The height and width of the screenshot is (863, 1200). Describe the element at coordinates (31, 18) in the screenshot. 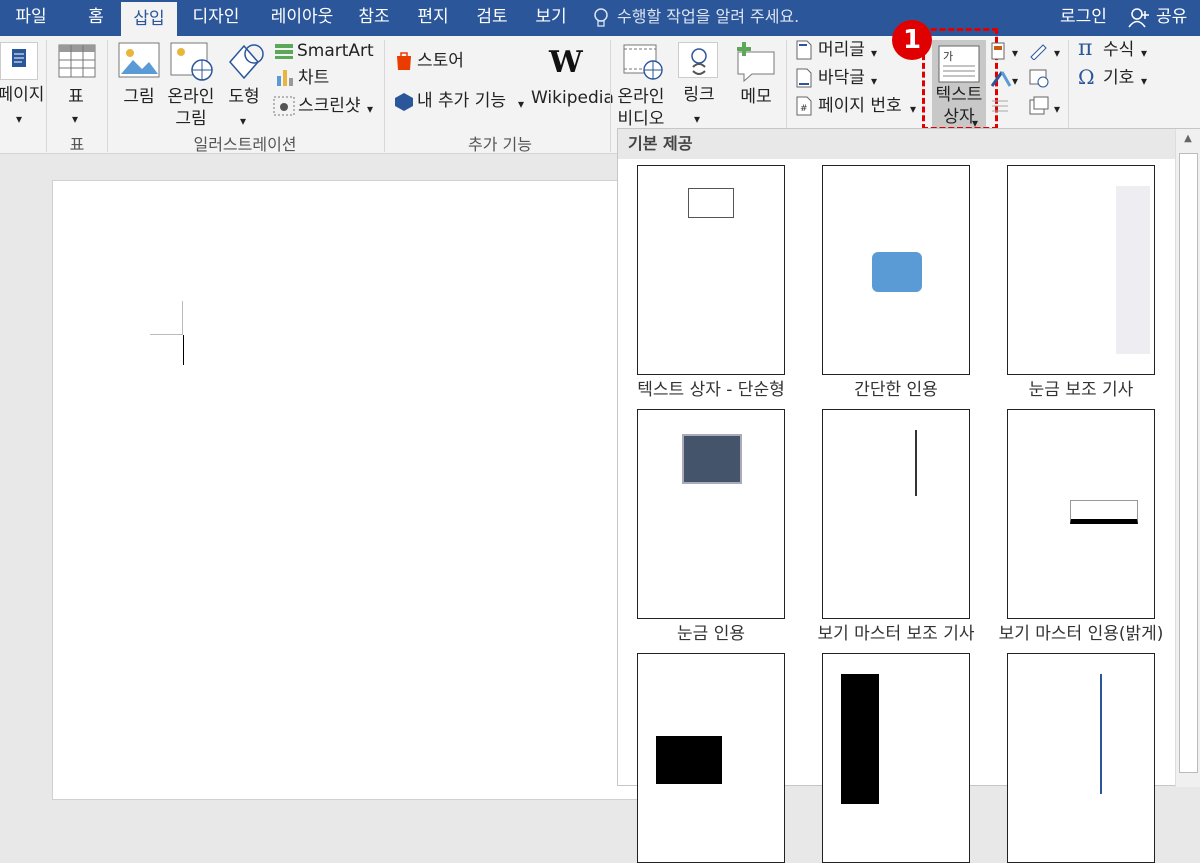

I see `tab-file: 파일` at that location.